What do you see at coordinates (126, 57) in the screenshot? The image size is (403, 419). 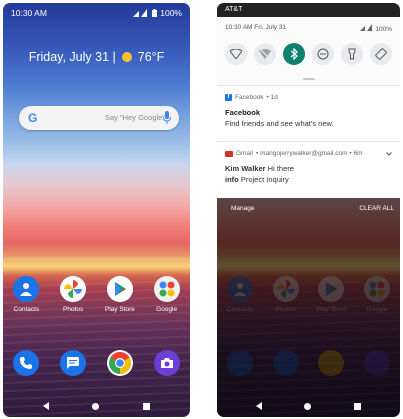 I see `sun-icon` at bounding box center [126, 57].